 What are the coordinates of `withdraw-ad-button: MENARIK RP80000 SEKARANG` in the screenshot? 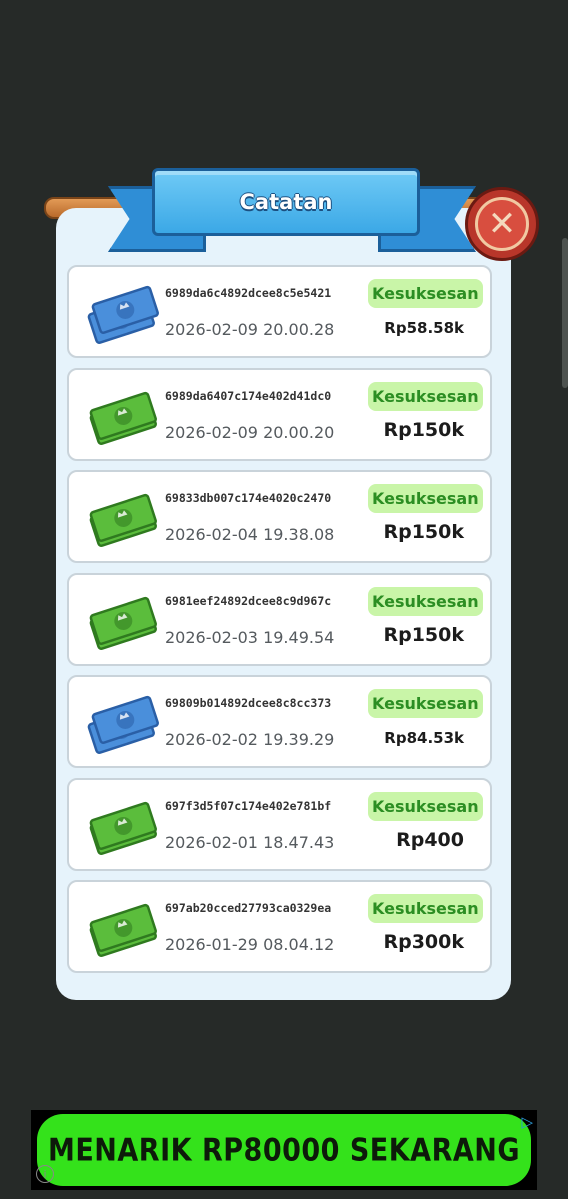 It's located at (284, 1150).